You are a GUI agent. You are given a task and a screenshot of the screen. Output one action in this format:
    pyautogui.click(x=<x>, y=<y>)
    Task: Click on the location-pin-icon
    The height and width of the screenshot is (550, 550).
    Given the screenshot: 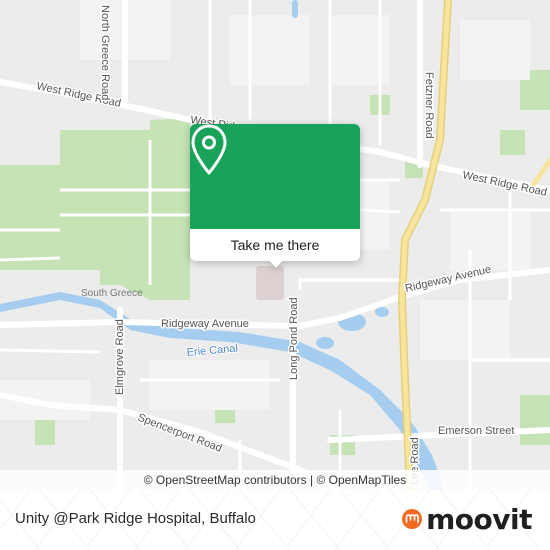 What is the action you would take?
    pyautogui.click(x=209, y=149)
    